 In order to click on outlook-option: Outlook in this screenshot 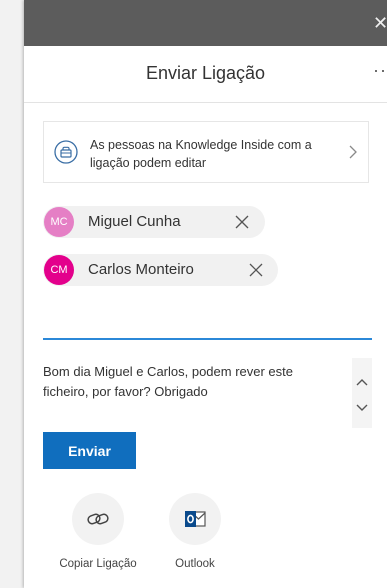, I will do `click(195, 538)`.